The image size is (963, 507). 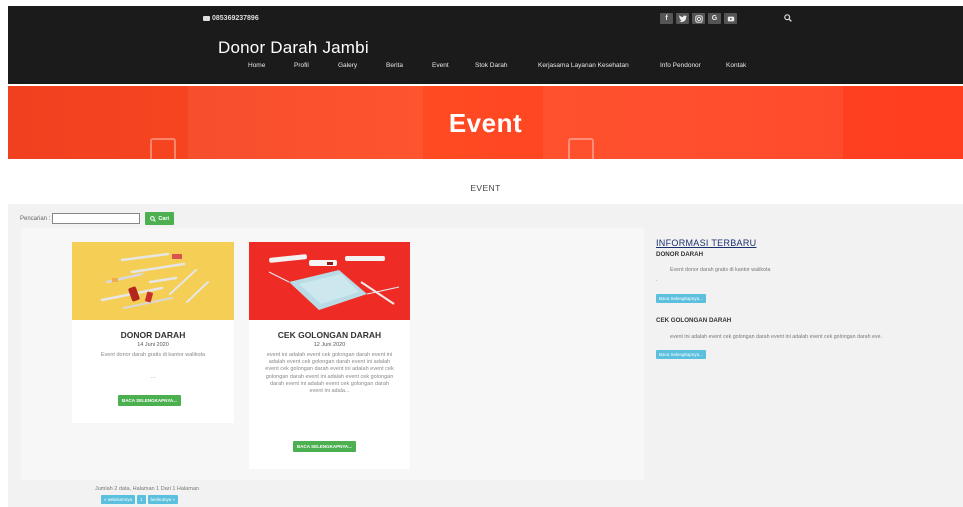 I want to click on sidebar-heading: INFORMASI TERBARU, so click(x=706, y=243).